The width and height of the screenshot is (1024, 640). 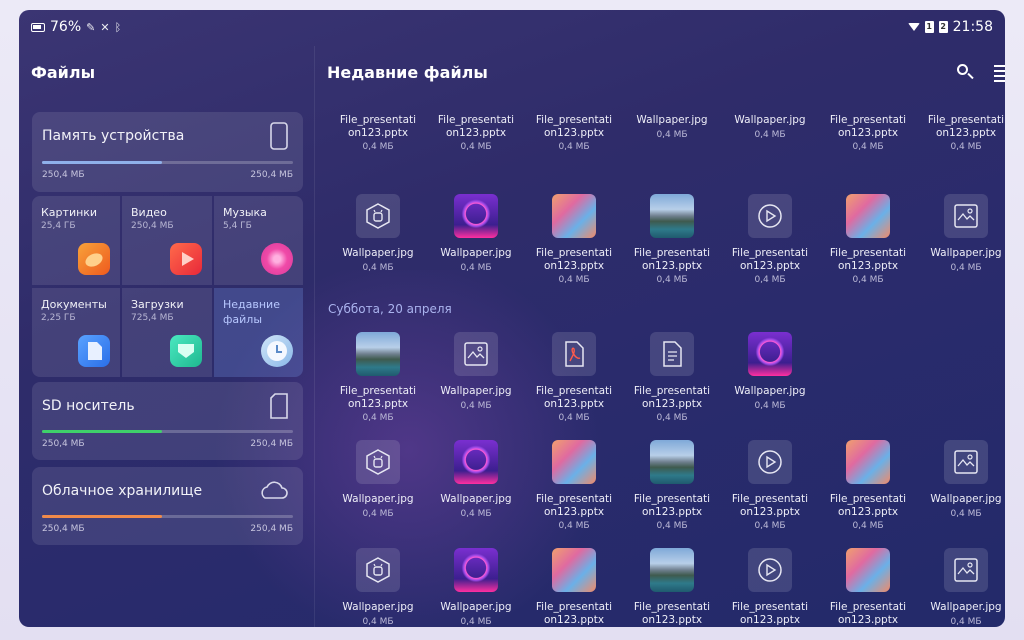 I want to click on status-bar: 76% ✎ ✕ ᛒ 1 2 21:58, so click(x=512, y=28).